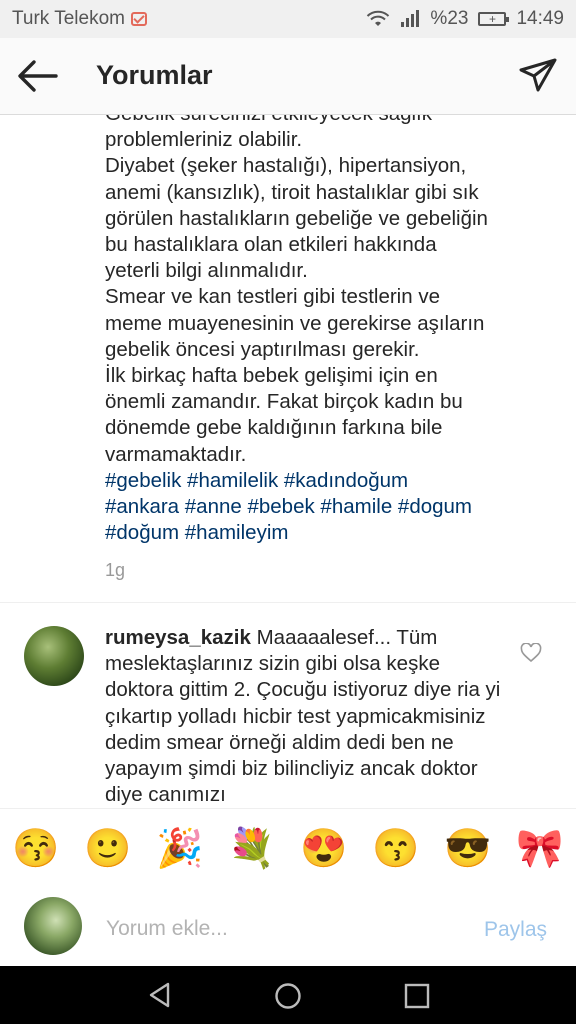  What do you see at coordinates (515, 930) in the screenshot?
I see `post-comment-button: Paylaş` at bounding box center [515, 930].